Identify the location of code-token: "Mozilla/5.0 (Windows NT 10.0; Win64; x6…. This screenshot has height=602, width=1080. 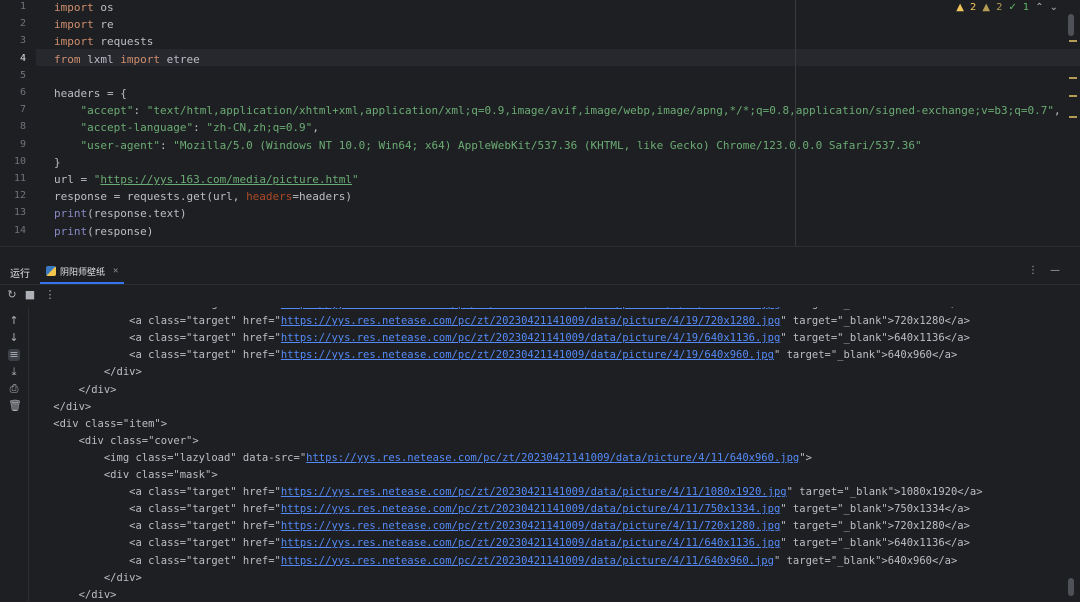
(547, 145).